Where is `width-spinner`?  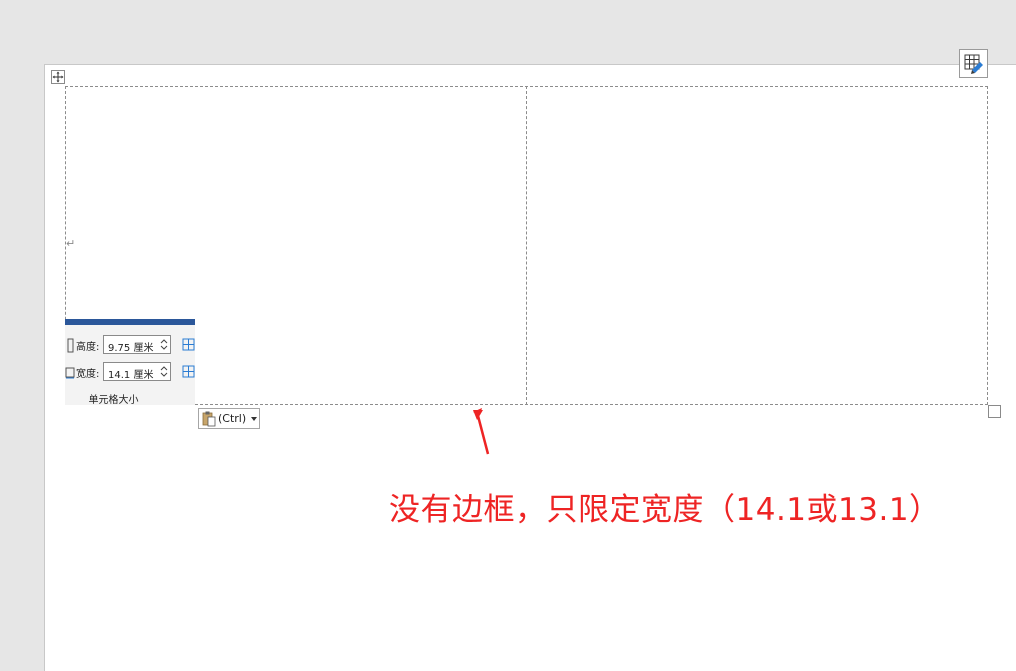
width-spinner is located at coordinates (164, 371).